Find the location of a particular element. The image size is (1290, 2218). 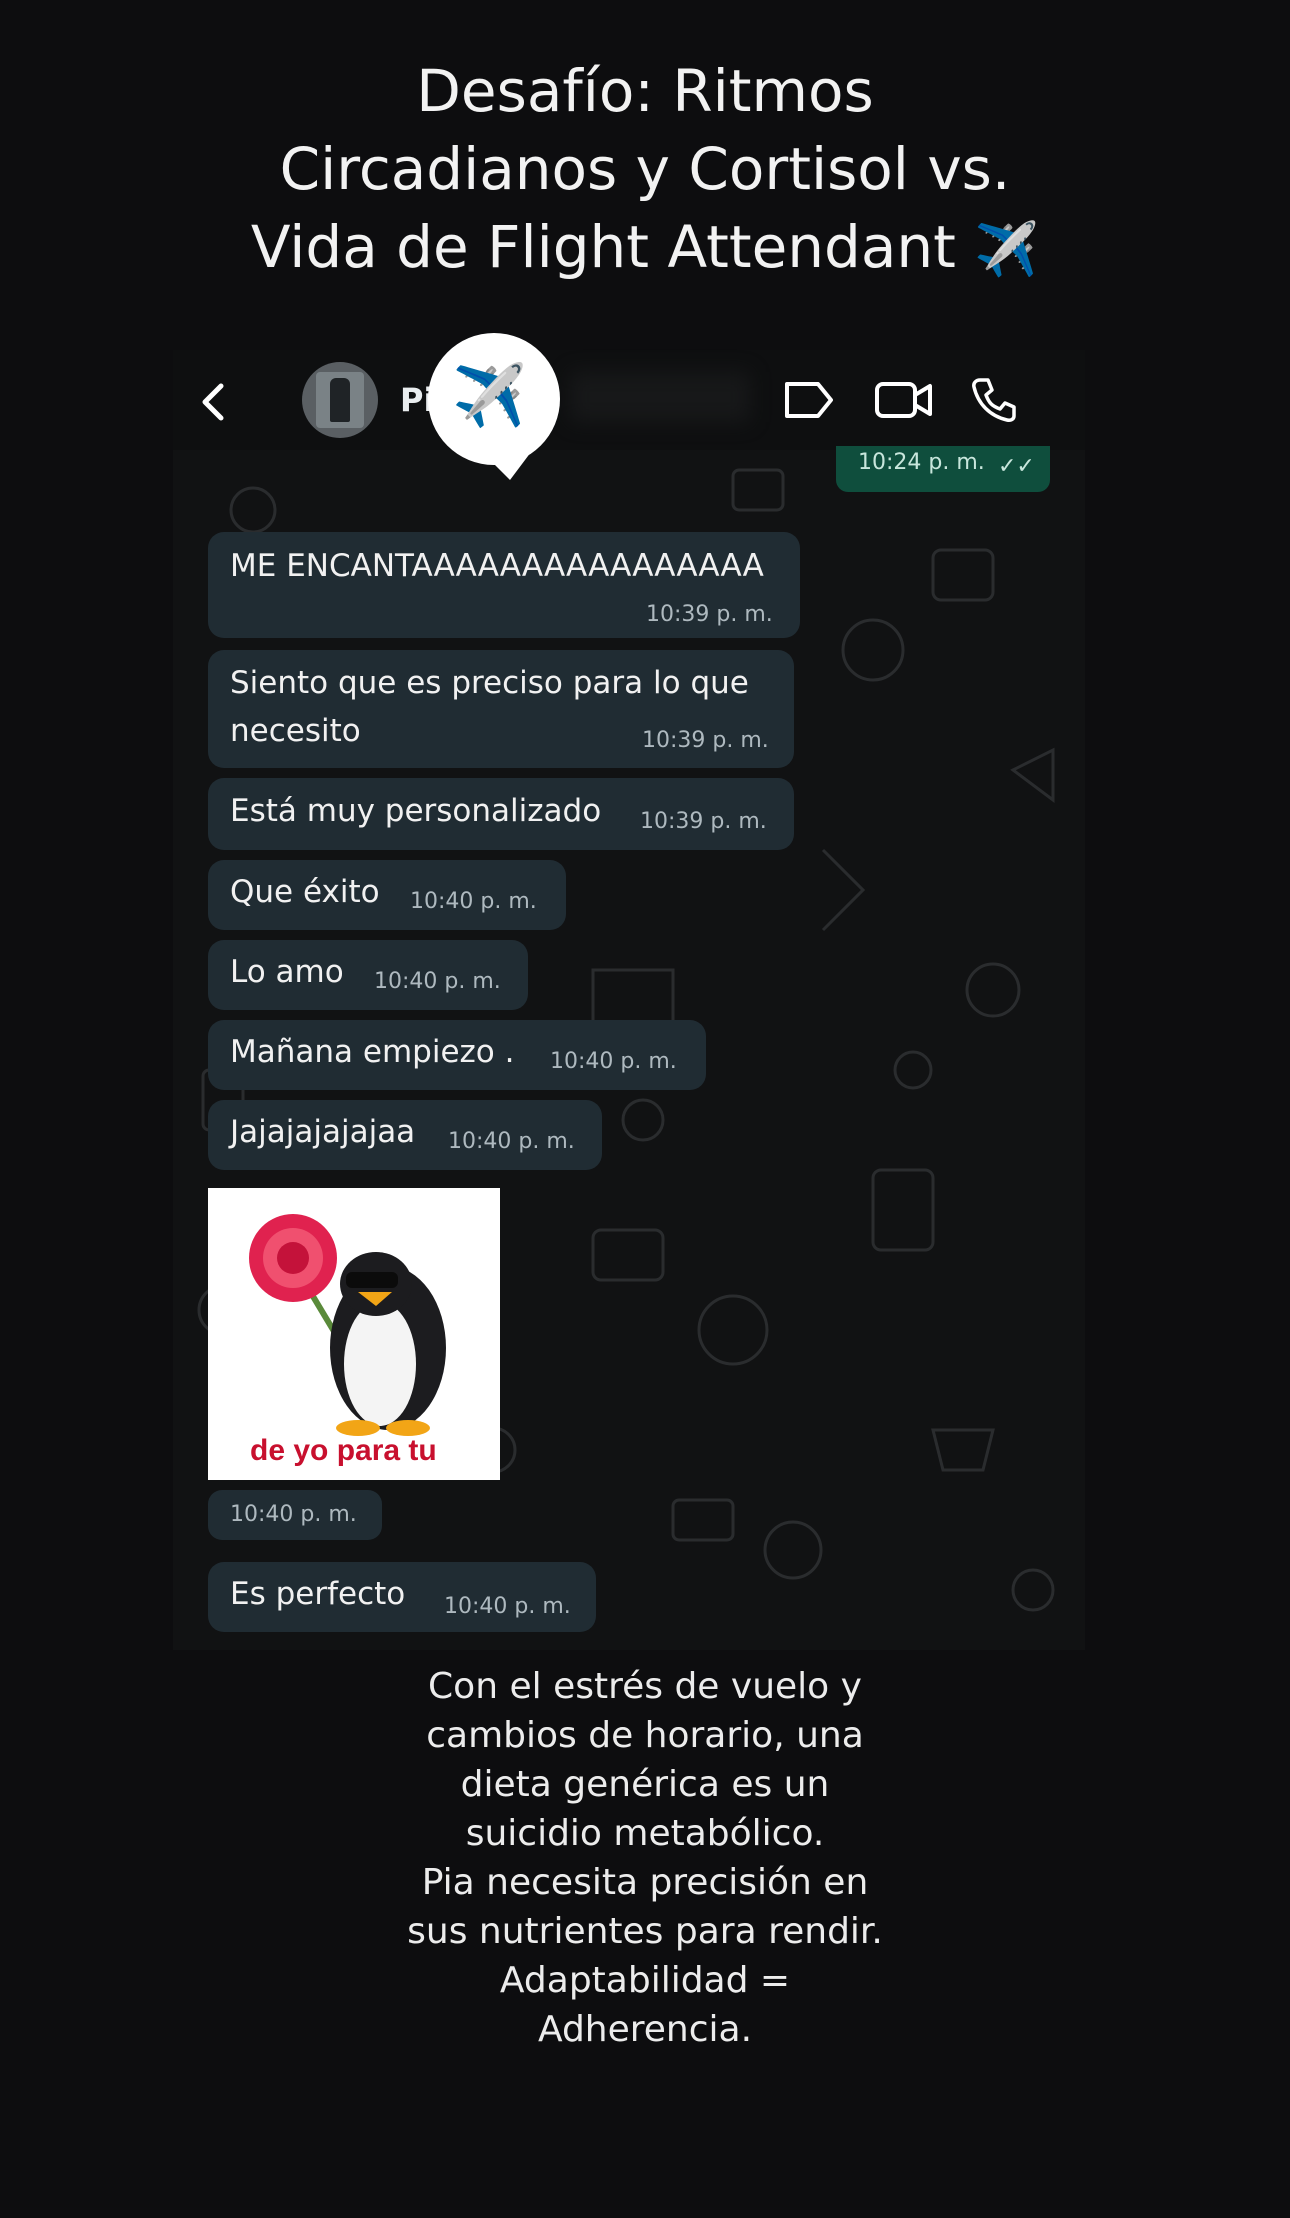

caption-line: dieta genérica es un is located at coordinates (645, 1784).